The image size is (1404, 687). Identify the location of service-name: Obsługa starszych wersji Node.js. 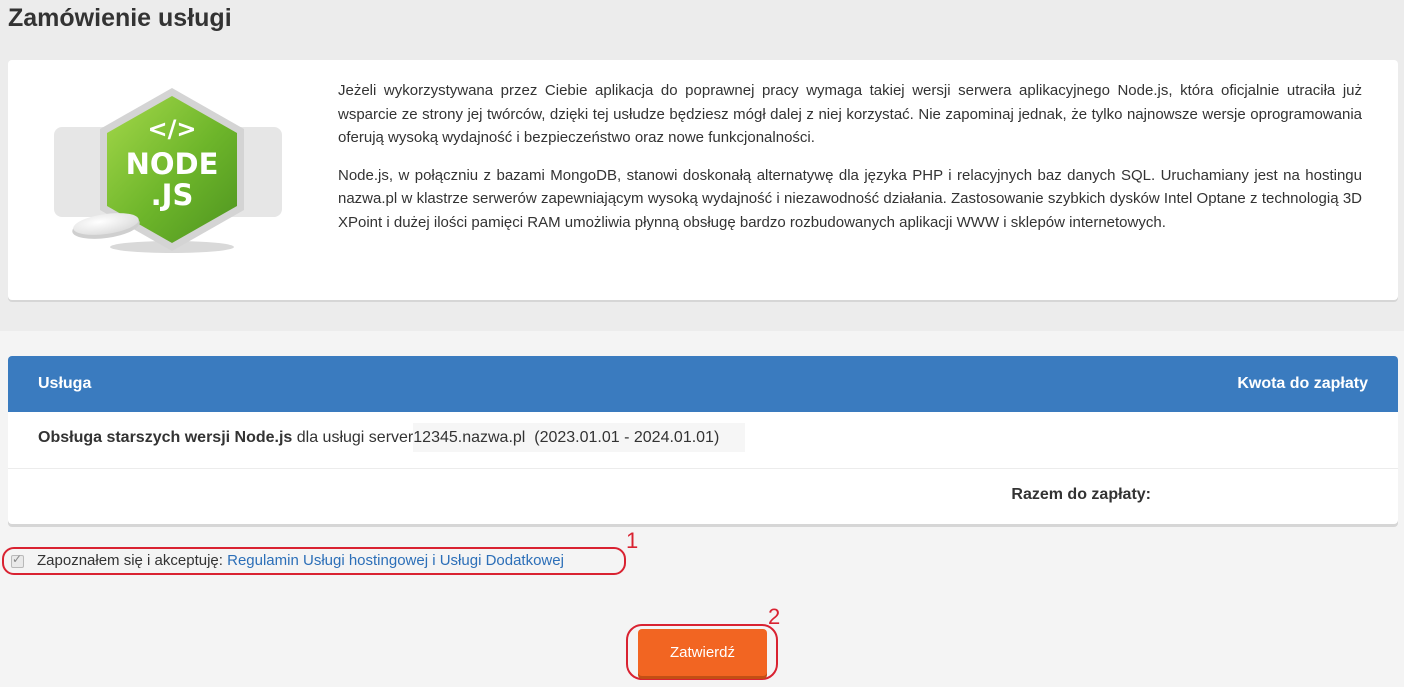
(165, 437).